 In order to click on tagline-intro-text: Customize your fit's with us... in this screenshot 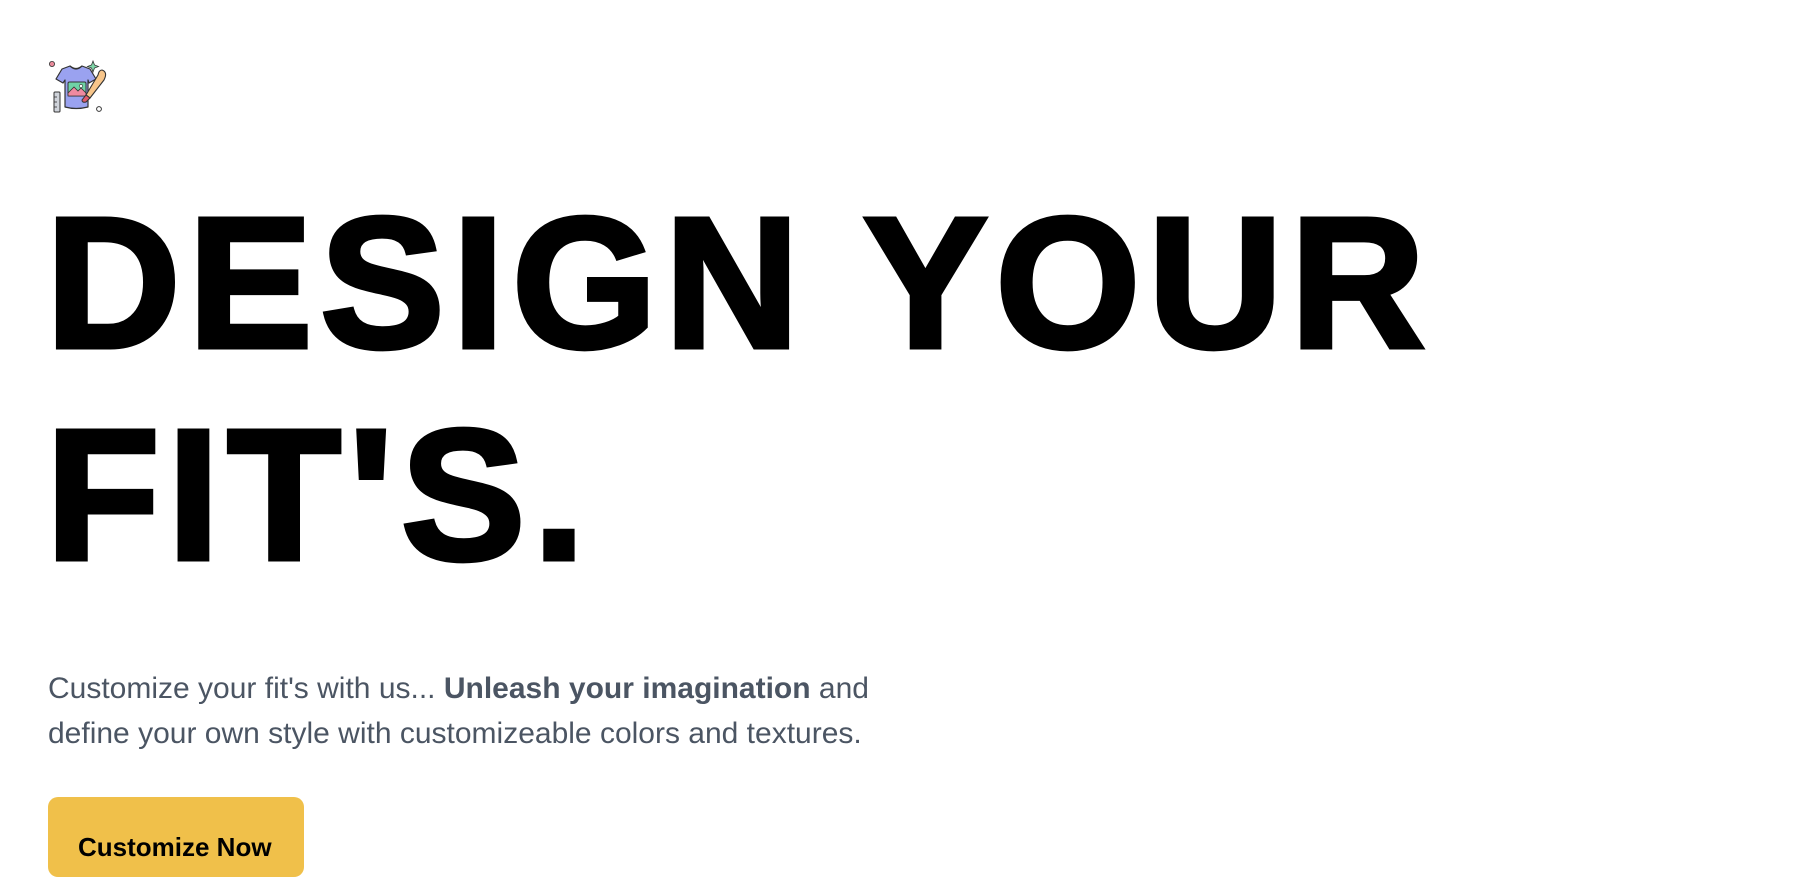, I will do `click(246, 688)`.